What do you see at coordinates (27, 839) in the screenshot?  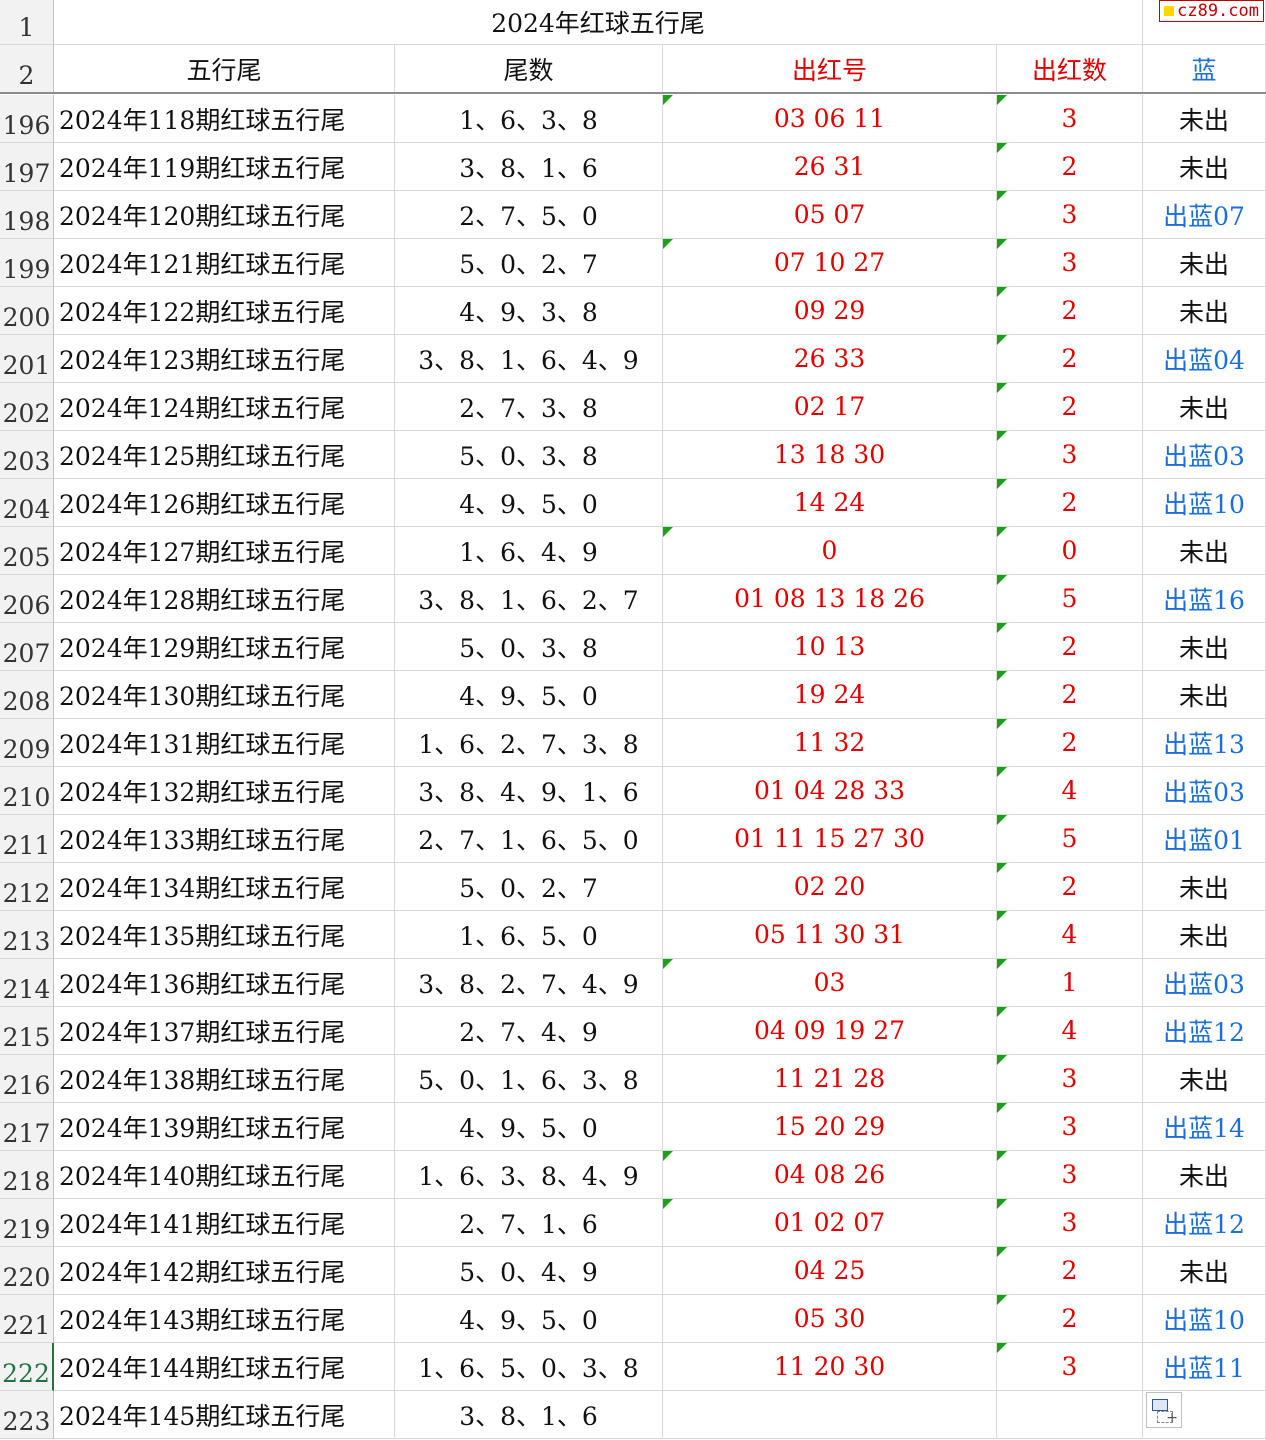 I see `row-number: 211` at bounding box center [27, 839].